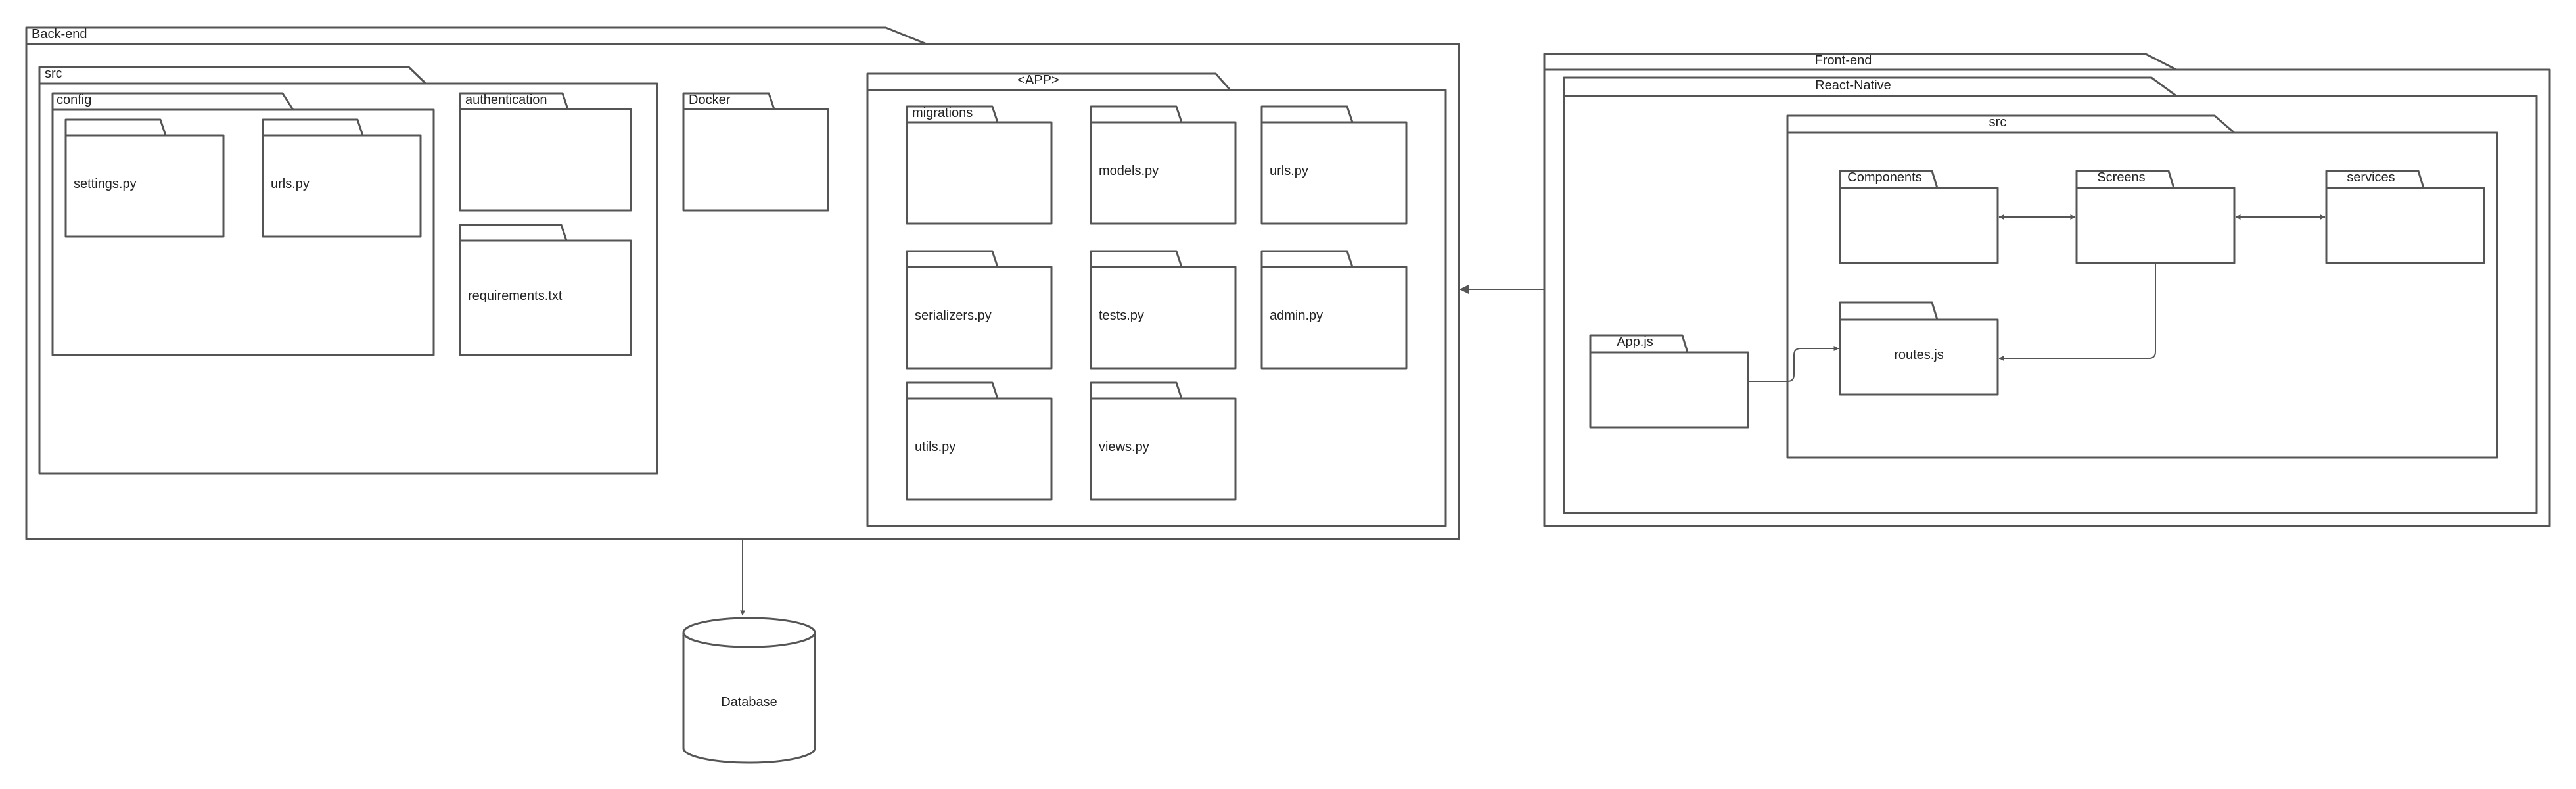  I want to click on authentication-package-label: authentication, so click(506, 100).